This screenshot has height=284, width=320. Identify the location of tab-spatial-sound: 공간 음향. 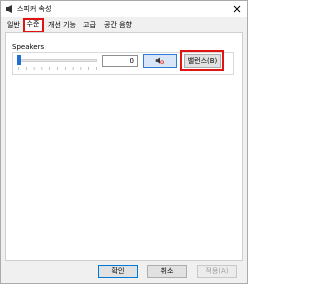
(118, 25).